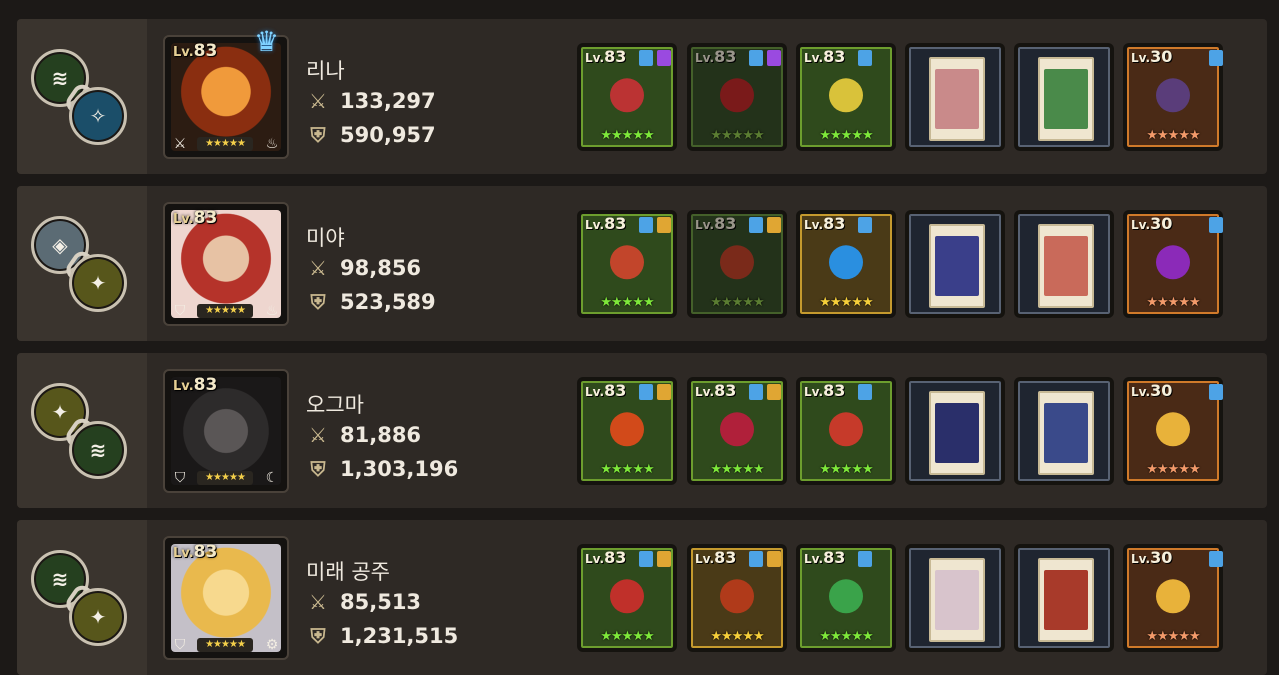 The image size is (1279, 675). I want to click on defense-value: 1,231,515, so click(399, 636).